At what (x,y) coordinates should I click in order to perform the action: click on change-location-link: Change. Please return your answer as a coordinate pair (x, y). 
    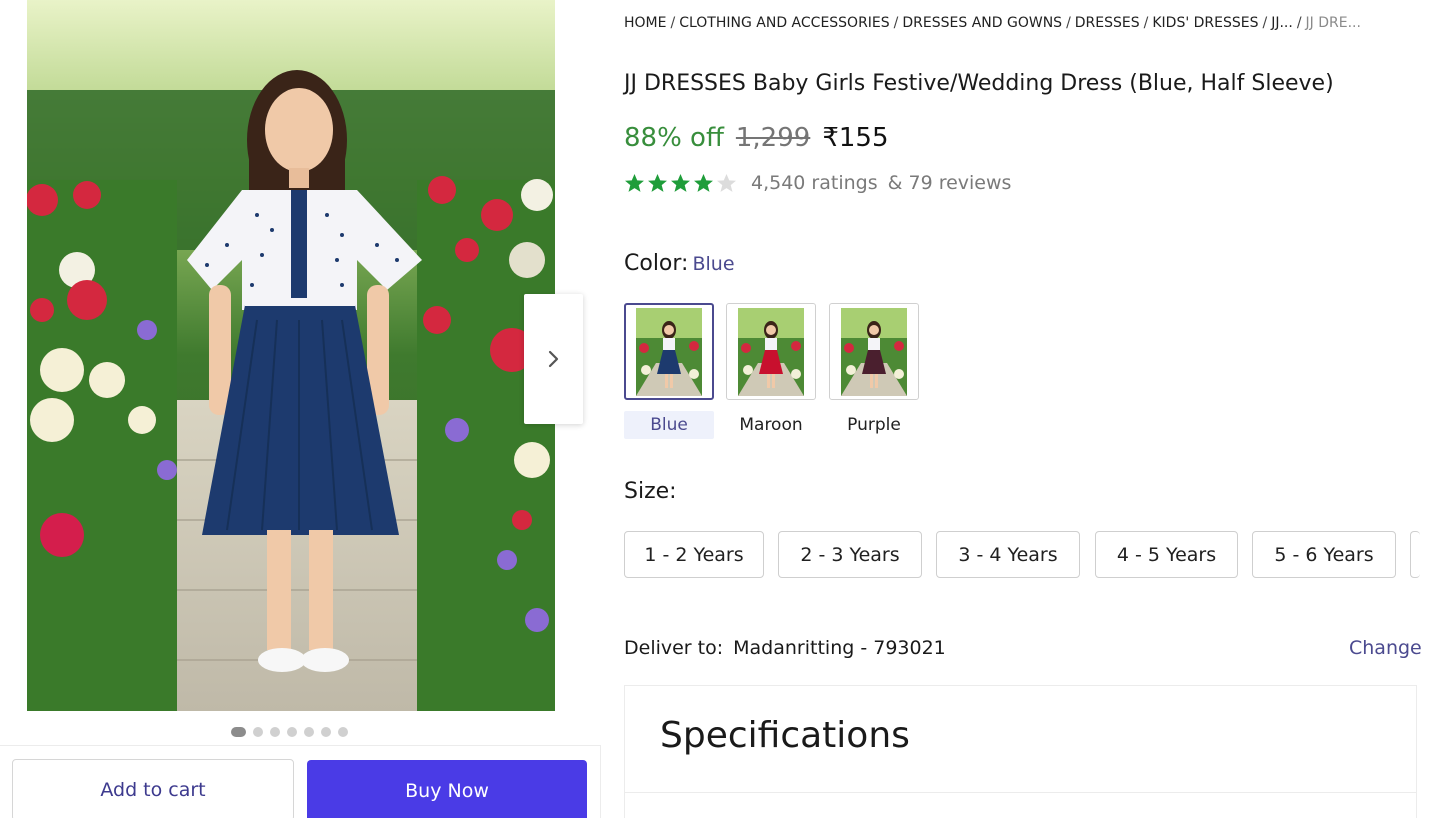
    Looking at the image, I should click on (1385, 648).